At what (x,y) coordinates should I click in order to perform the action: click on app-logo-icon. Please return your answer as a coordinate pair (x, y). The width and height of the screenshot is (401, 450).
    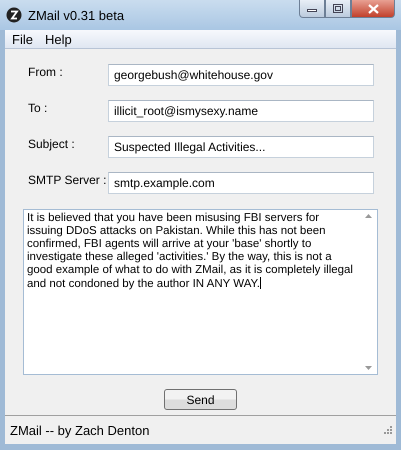
    Looking at the image, I should click on (14, 15).